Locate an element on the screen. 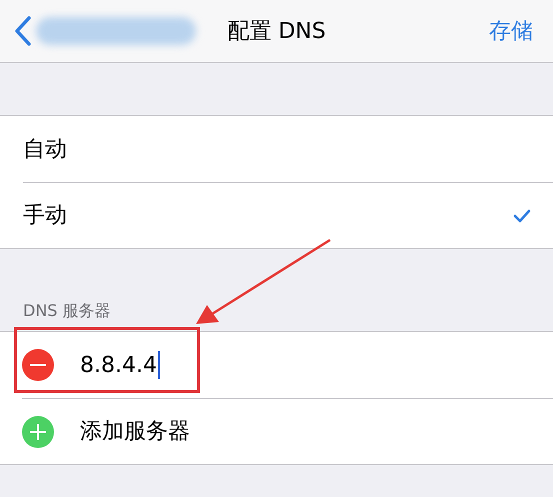  option-row: 自动 is located at coordinates (276, 149).